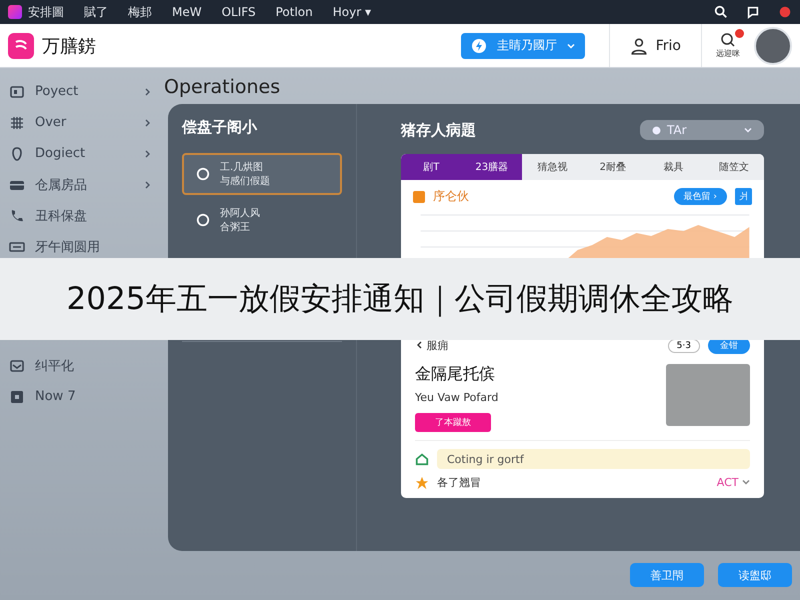 This screenshot has height=600, width=800. What do you see at coordinates (80, 396) in the screenshot?
I see `sidebar-item: Now 7` at bounding box center [80, 396].